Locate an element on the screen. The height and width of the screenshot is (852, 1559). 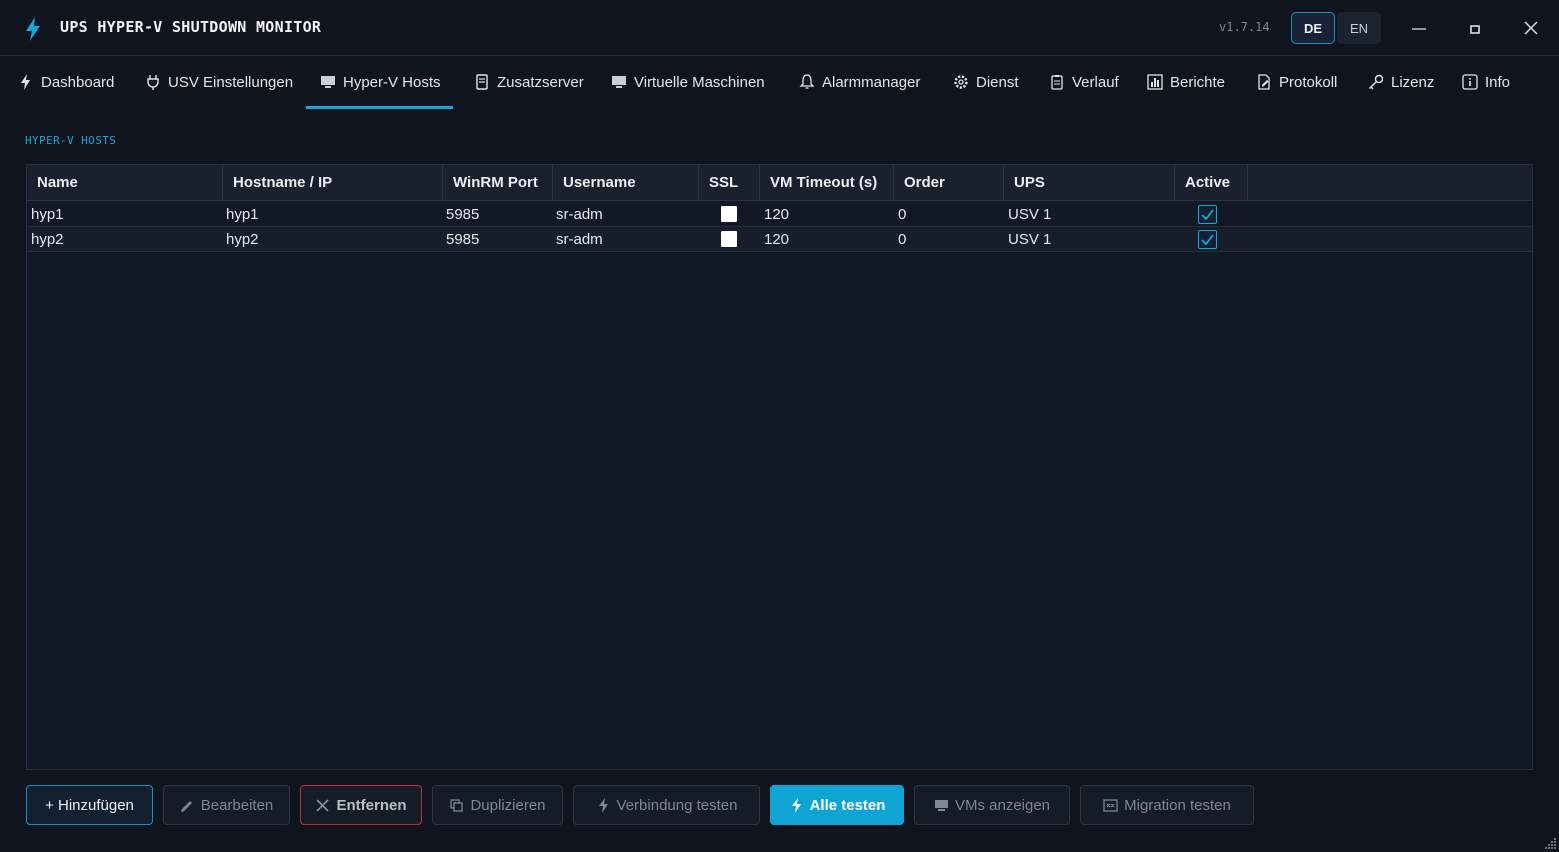
remove-button: Entfernen is located at coordinates (361, 805).